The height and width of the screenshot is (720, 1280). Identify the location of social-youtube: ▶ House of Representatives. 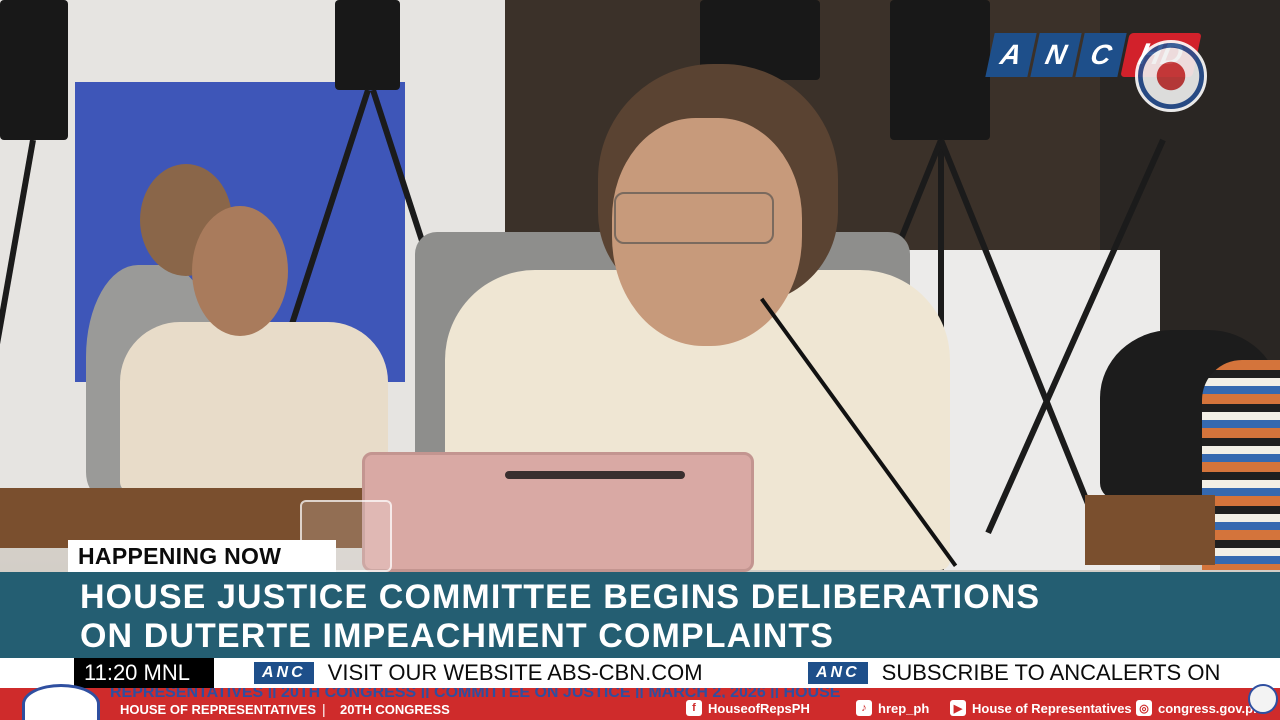
(1041, 708).